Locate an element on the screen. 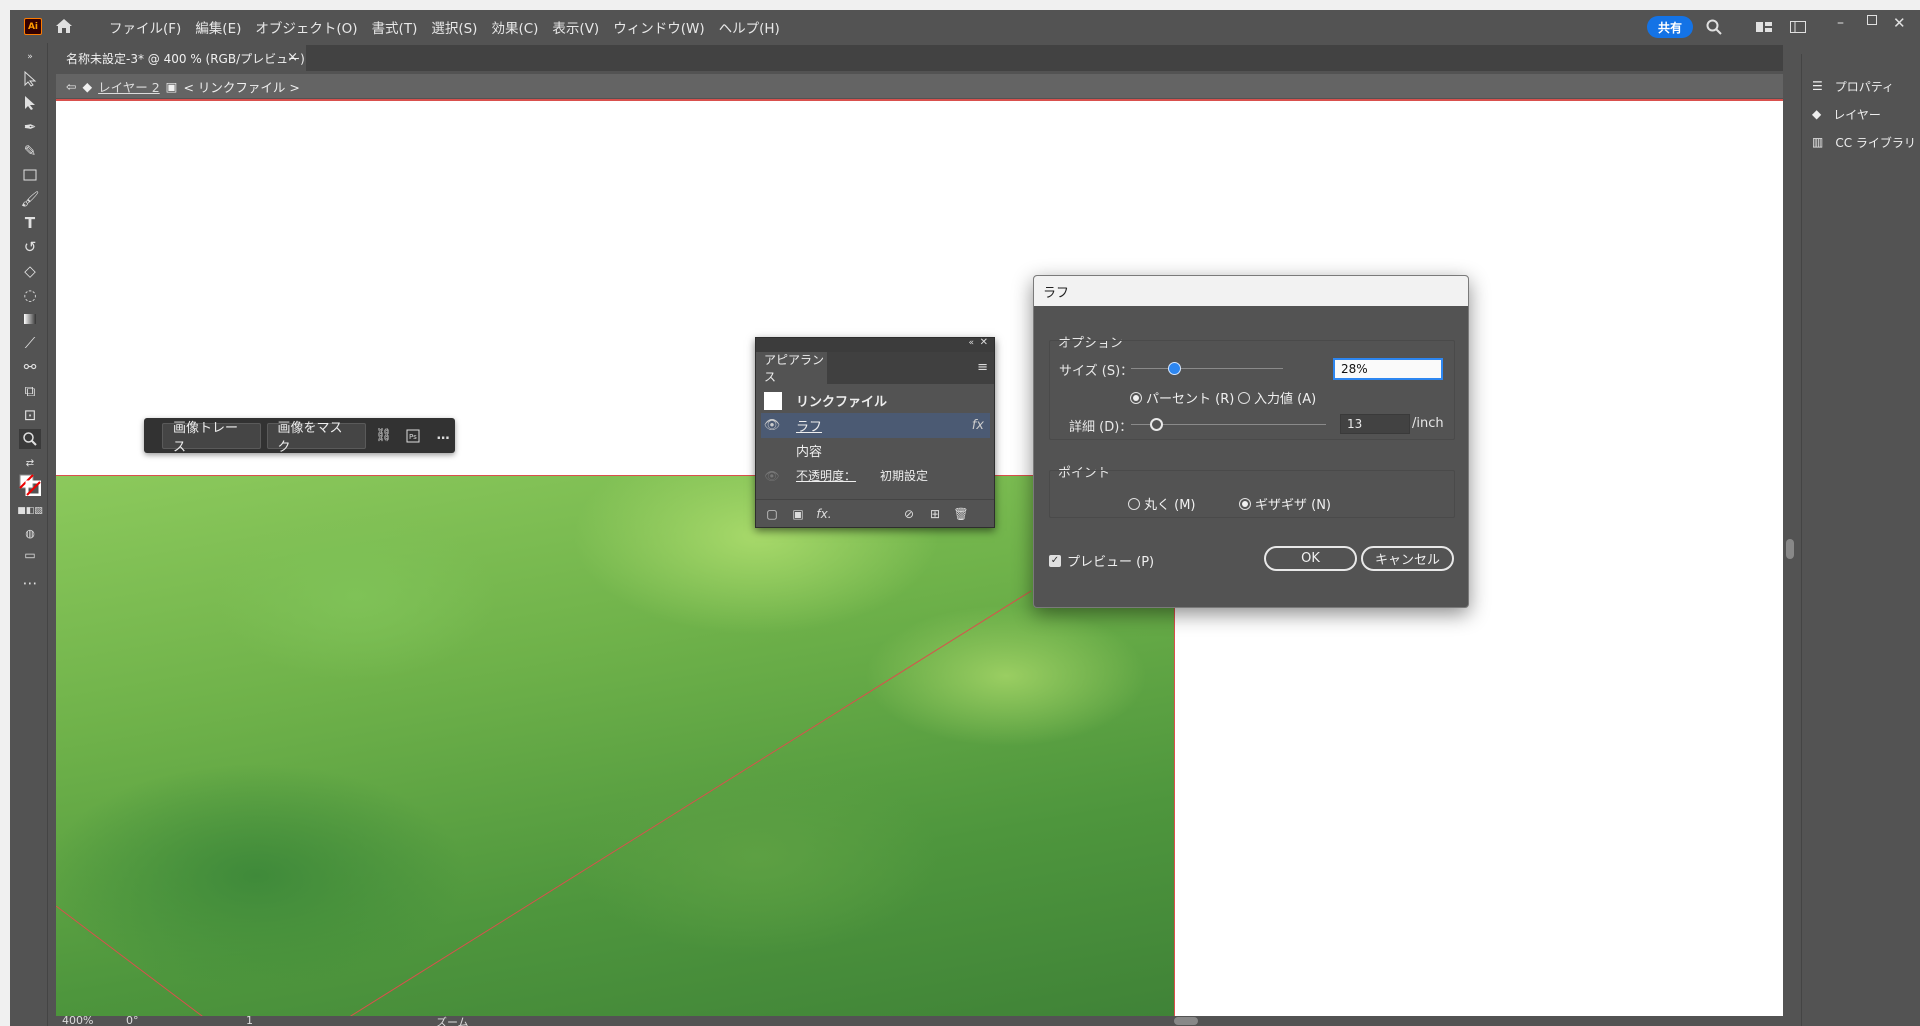 The height and width of the screenshot is (1026, 1920). collapse-toolbar-icon: » is located at coordinates (30, 57).